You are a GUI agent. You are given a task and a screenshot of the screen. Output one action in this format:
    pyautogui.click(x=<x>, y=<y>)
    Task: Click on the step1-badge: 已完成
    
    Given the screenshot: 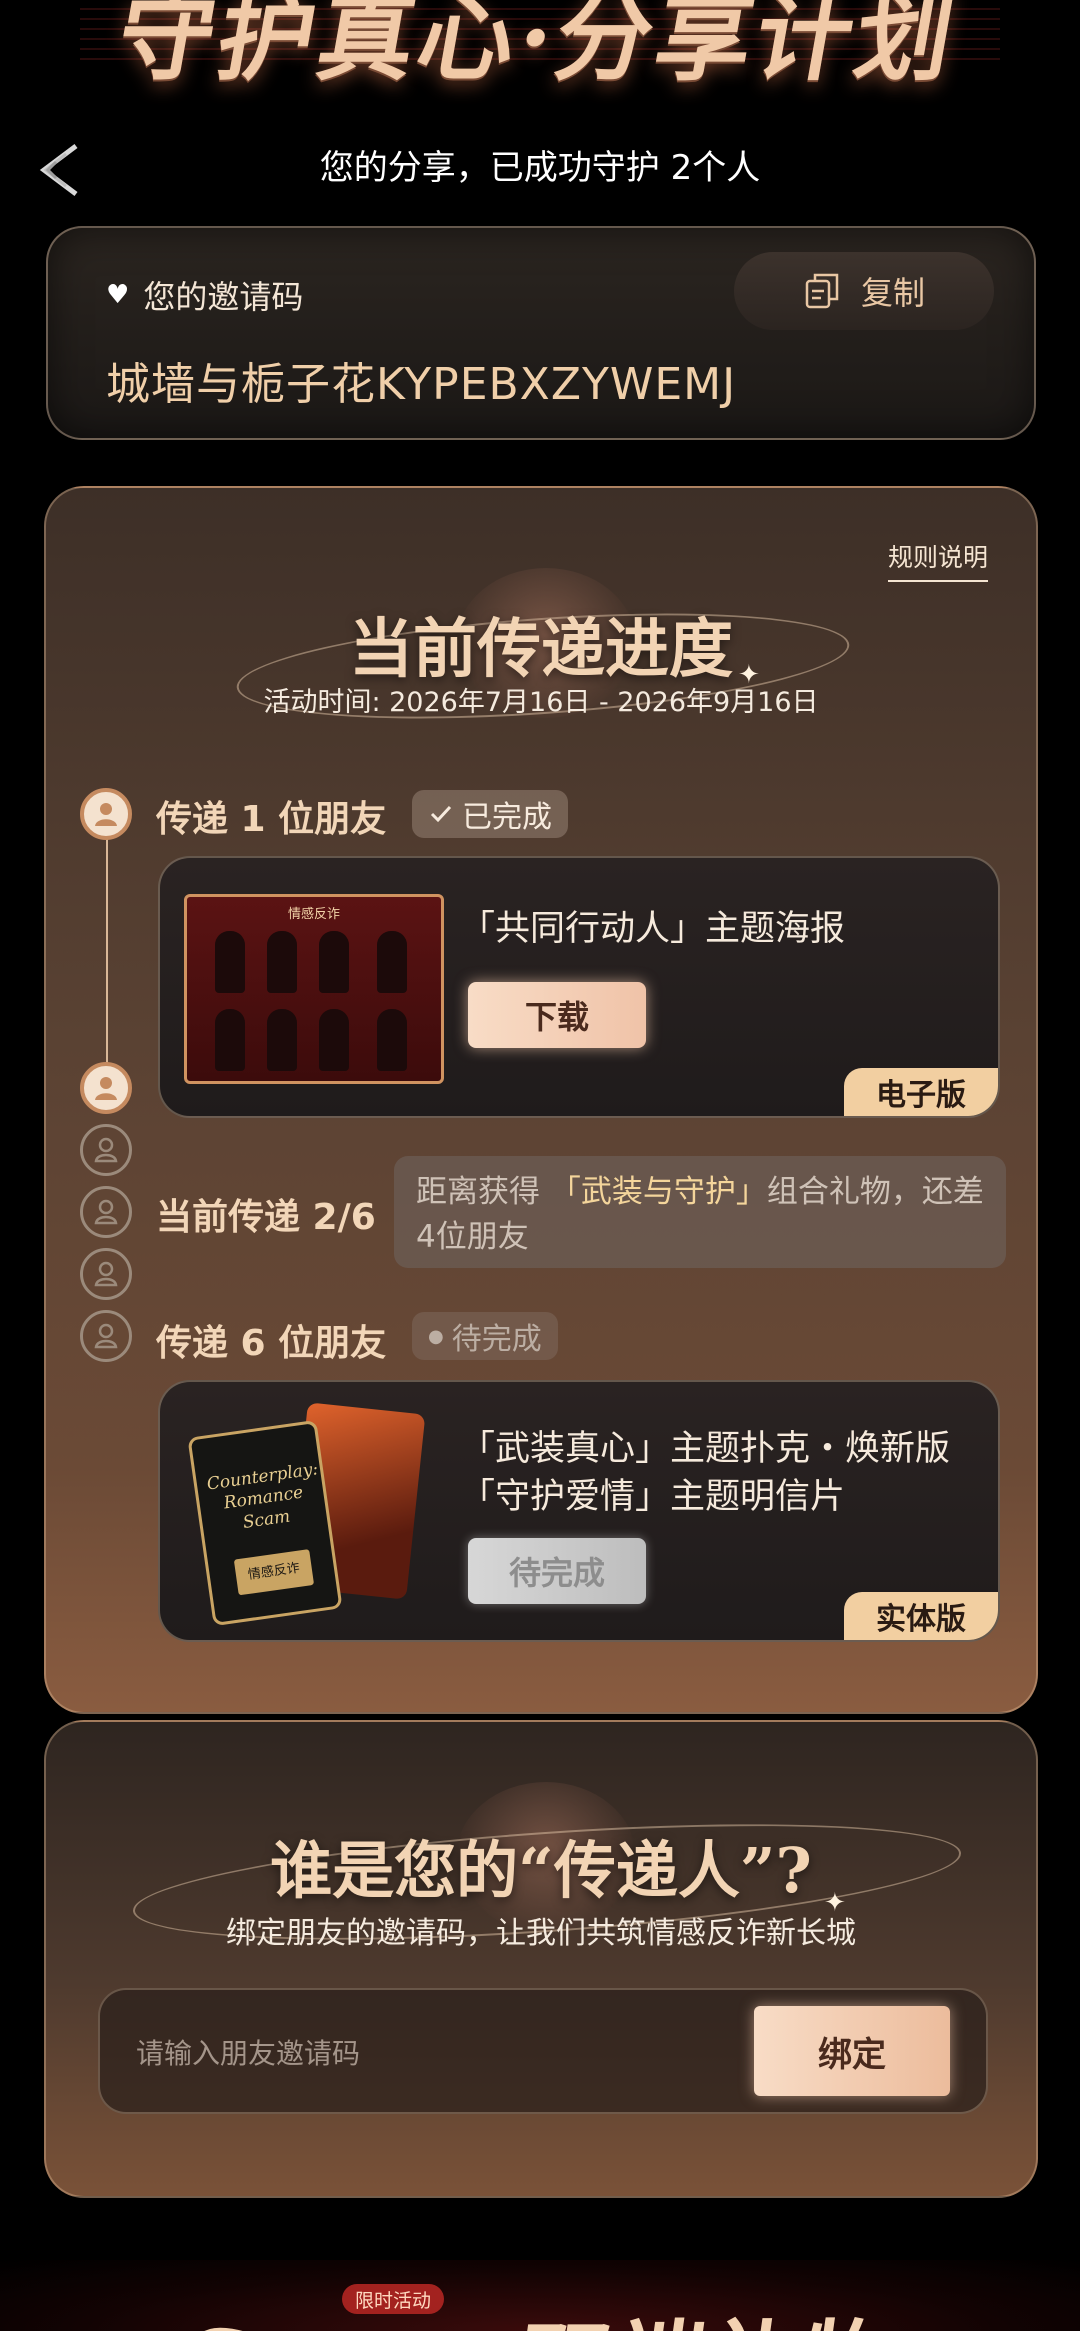 What is the action you would take?
    pyautogui.click(x=490, y=814)
    